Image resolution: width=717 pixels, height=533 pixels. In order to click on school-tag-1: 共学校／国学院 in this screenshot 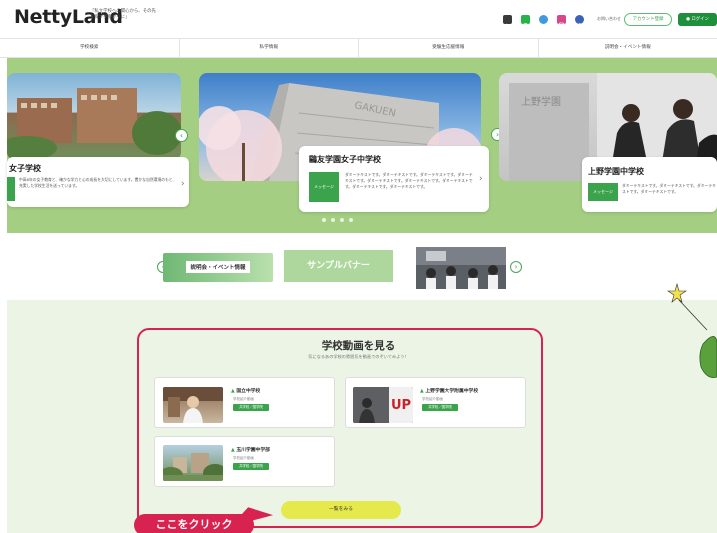, I will do `click(251, 407)`.